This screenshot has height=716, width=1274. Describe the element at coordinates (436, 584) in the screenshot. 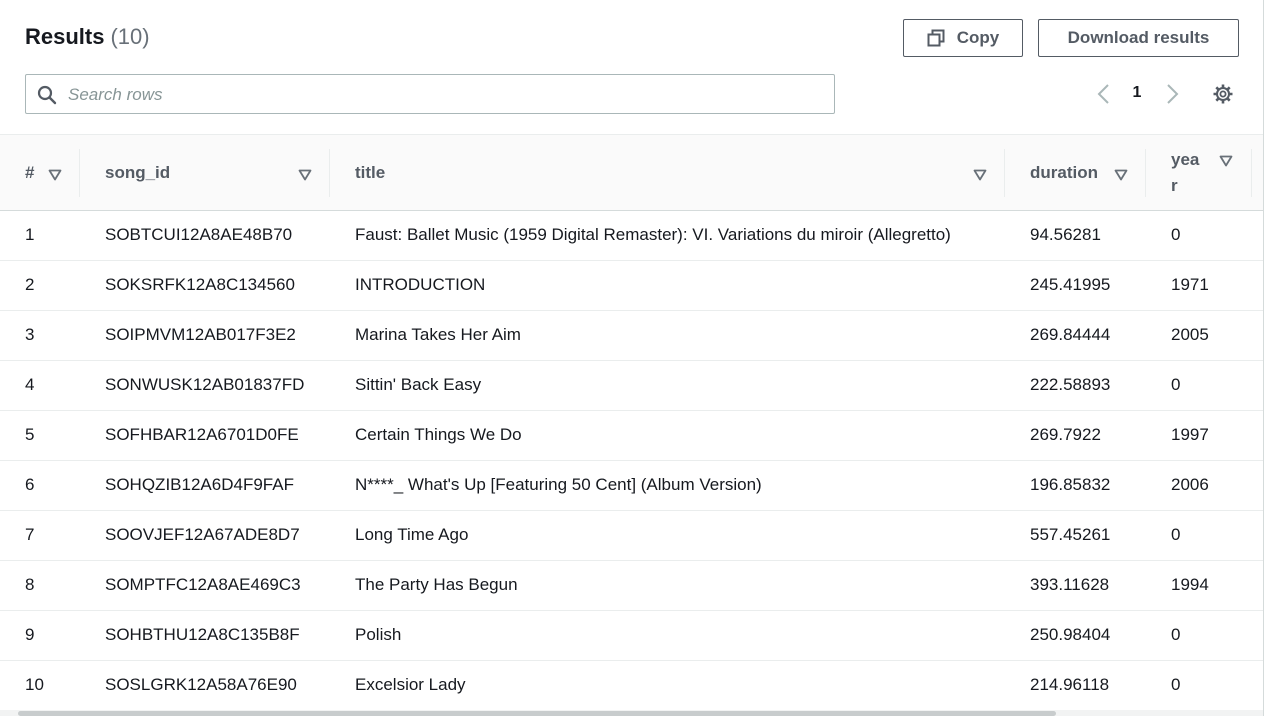

I see `cell-title: The Party Has Begun` at that location.